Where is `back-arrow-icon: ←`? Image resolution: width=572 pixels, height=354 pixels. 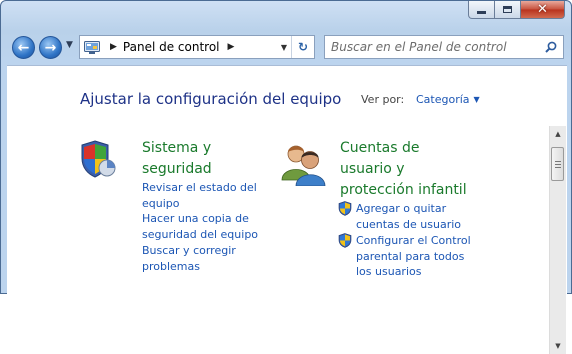 back-arrow-icon: ← is located at coordinates (23, 47).